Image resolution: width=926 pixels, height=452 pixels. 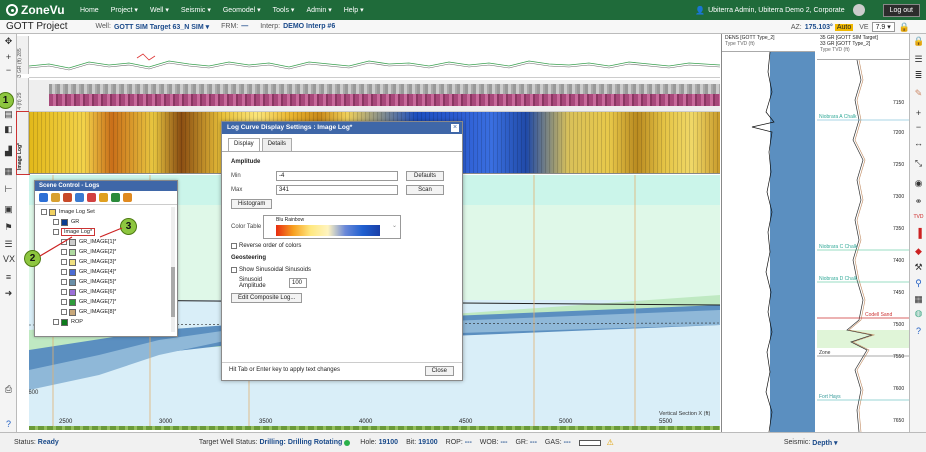 What do you see at coordinates (9, 259) in the screenshot?
I see `vx-icon: VX` at bounding box center [9, 259].